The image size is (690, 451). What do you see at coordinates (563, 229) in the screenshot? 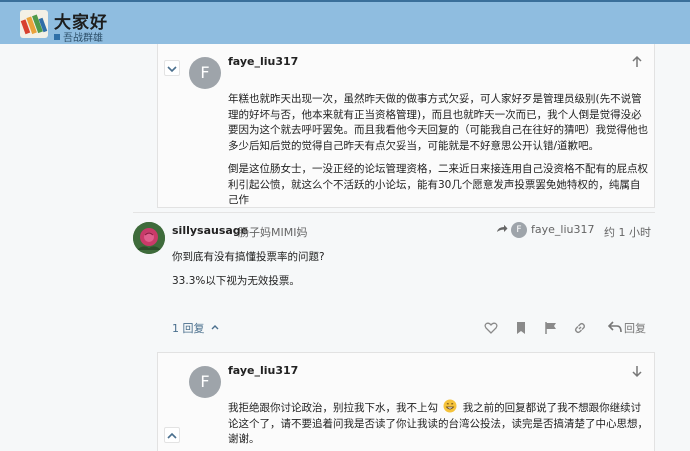
I see `reply-to-username: faye_liu317` at bounding box center [563, 229].